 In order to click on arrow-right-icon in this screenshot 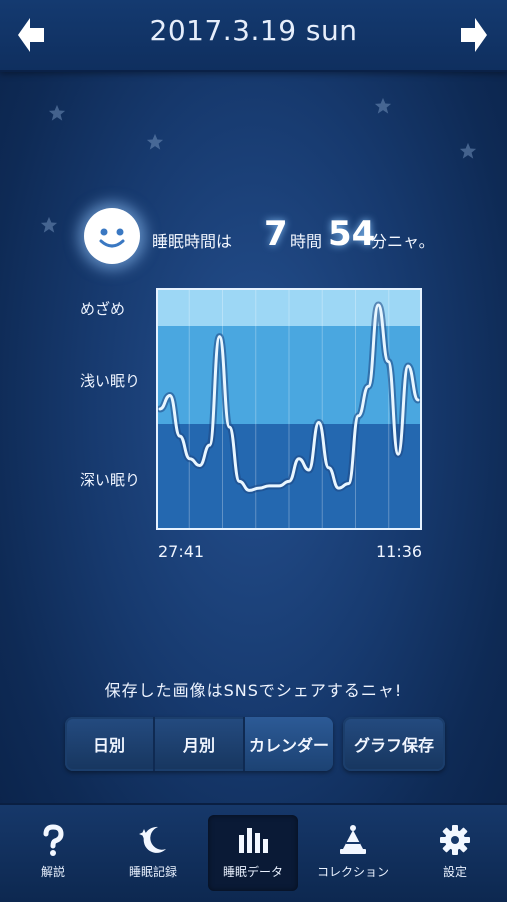, I will do `click(474, 35)`.